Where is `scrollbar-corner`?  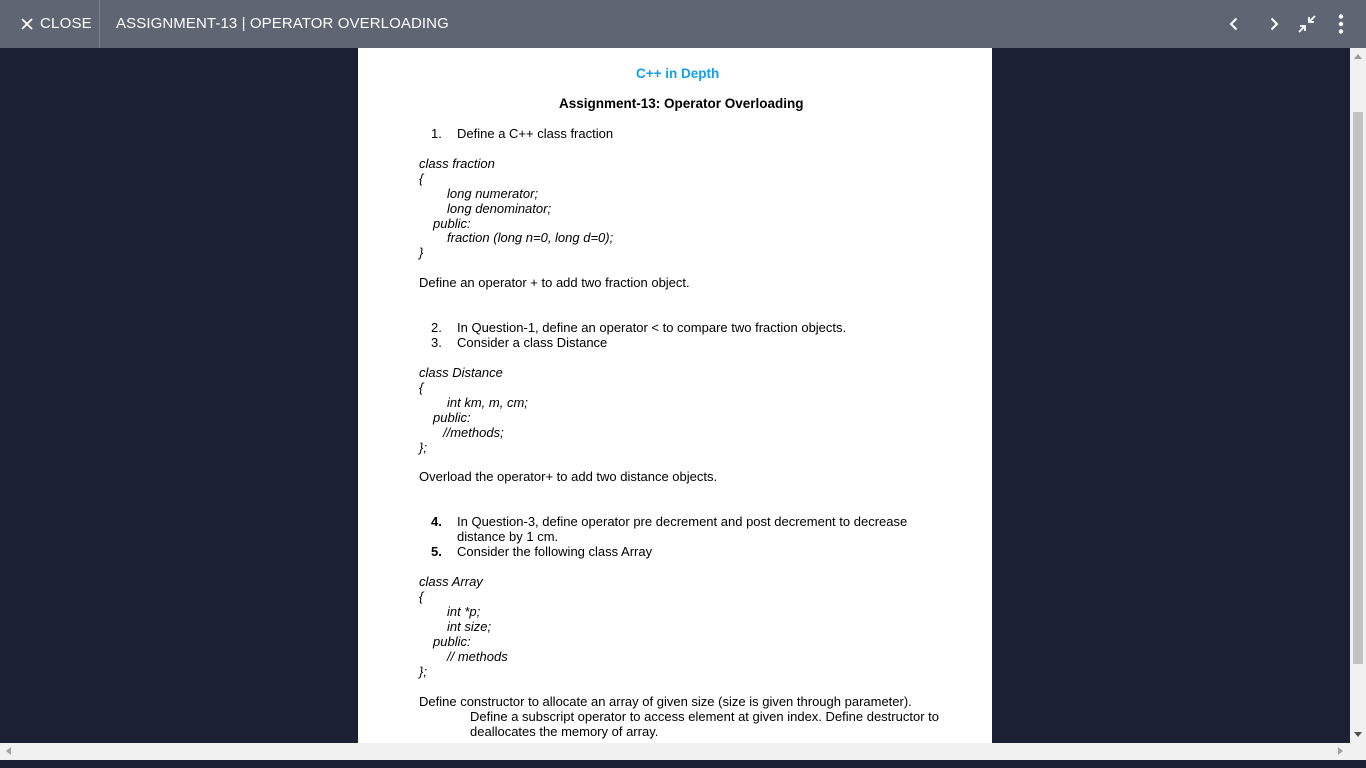 scrollbar-corner is located at coordinates (1358, 751).